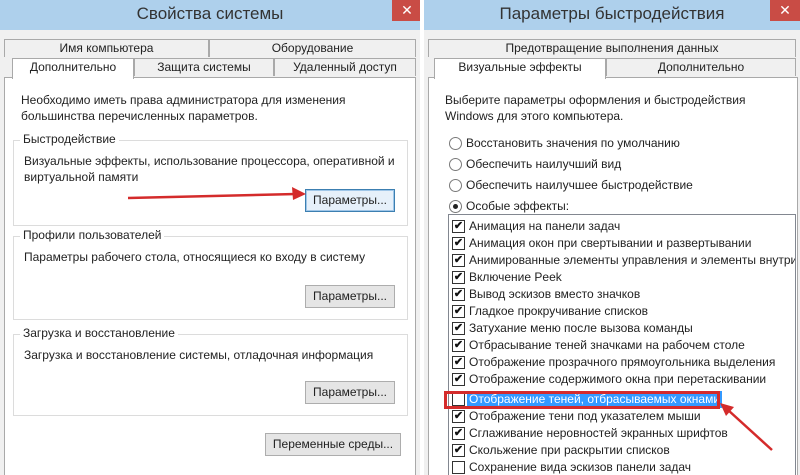 Image resolution: width=800 pixels, height=475 pixels. Describe the element at coordinates (106, 48) in the screenshot. I see `tab-computer-name: Имя компьютера` at that location.